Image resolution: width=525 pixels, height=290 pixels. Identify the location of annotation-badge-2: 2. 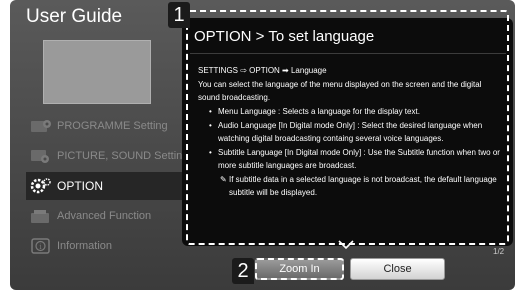
(243, 271).